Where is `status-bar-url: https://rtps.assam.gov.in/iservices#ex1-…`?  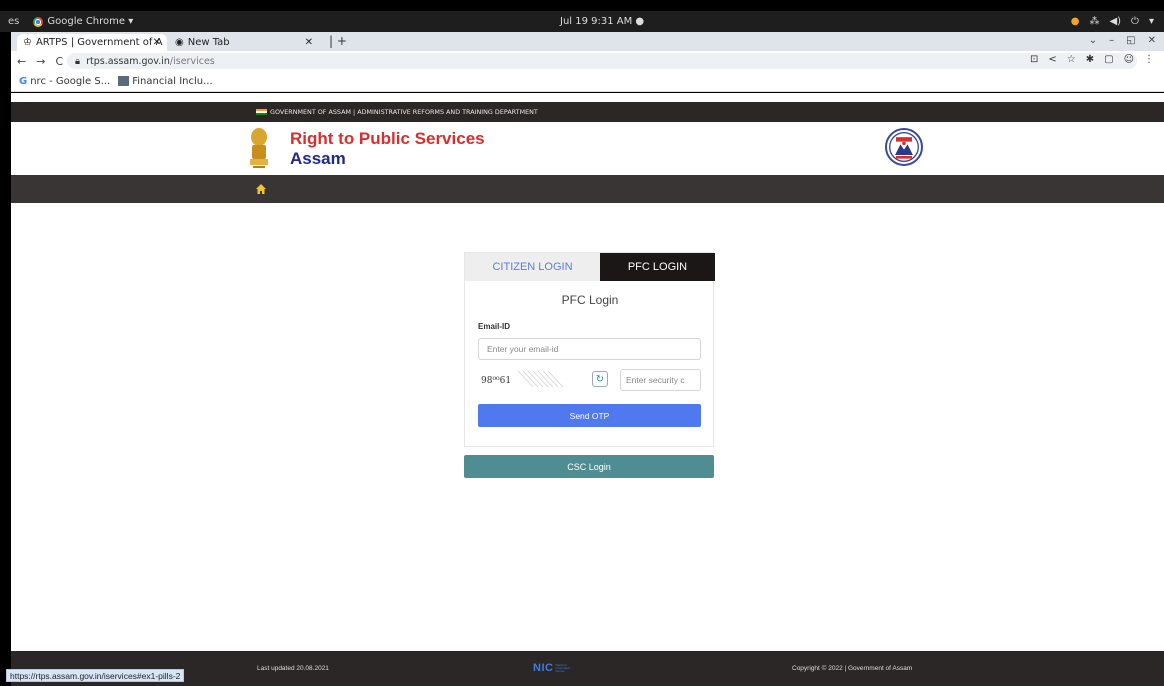 status-bar-url: https://rtps.assam.gov.in/iservices#ex1-… is located at coordinates (95, 675).